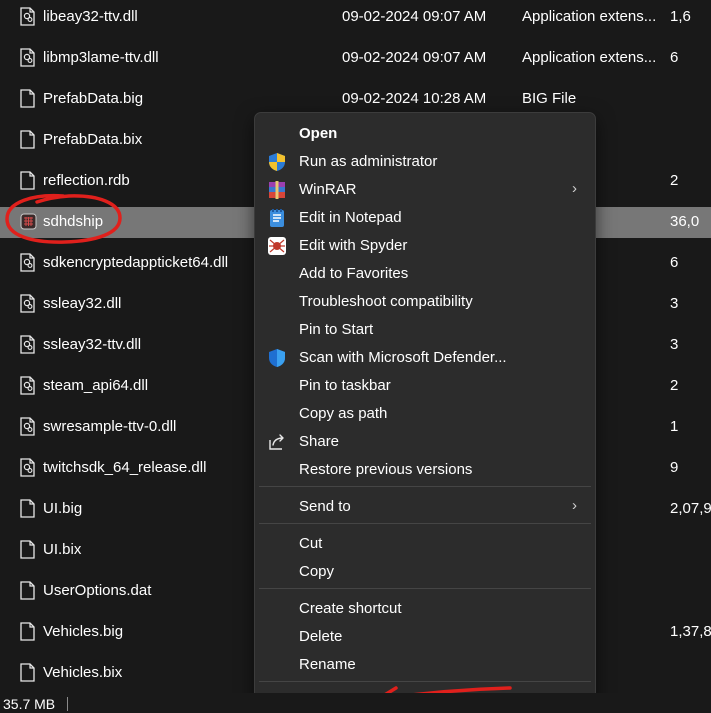  Describe the element at coordinates (353, 245) in the screenshot. I see `menu-item-label: Edit with Spyder` at that location.